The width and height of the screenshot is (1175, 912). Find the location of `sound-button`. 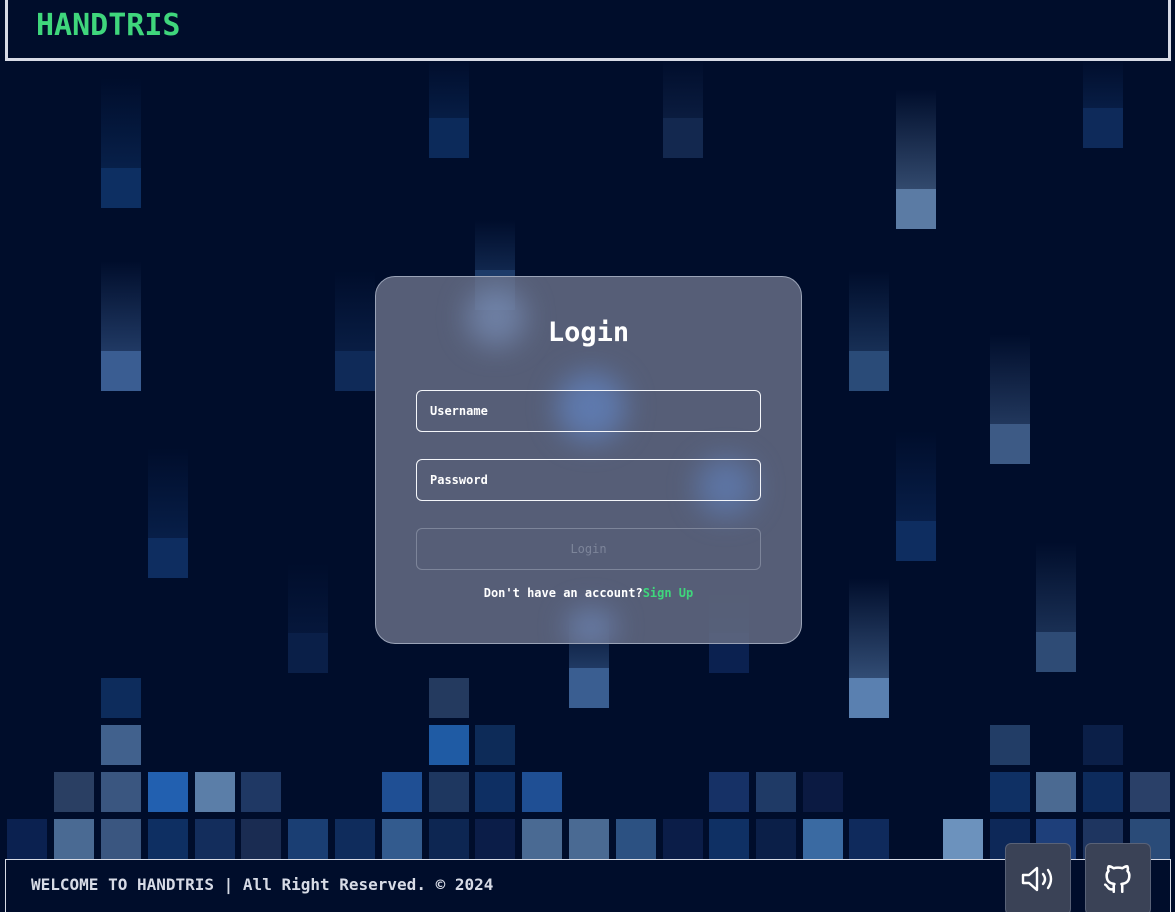

sound-button is located at coordinates (1038, 877).